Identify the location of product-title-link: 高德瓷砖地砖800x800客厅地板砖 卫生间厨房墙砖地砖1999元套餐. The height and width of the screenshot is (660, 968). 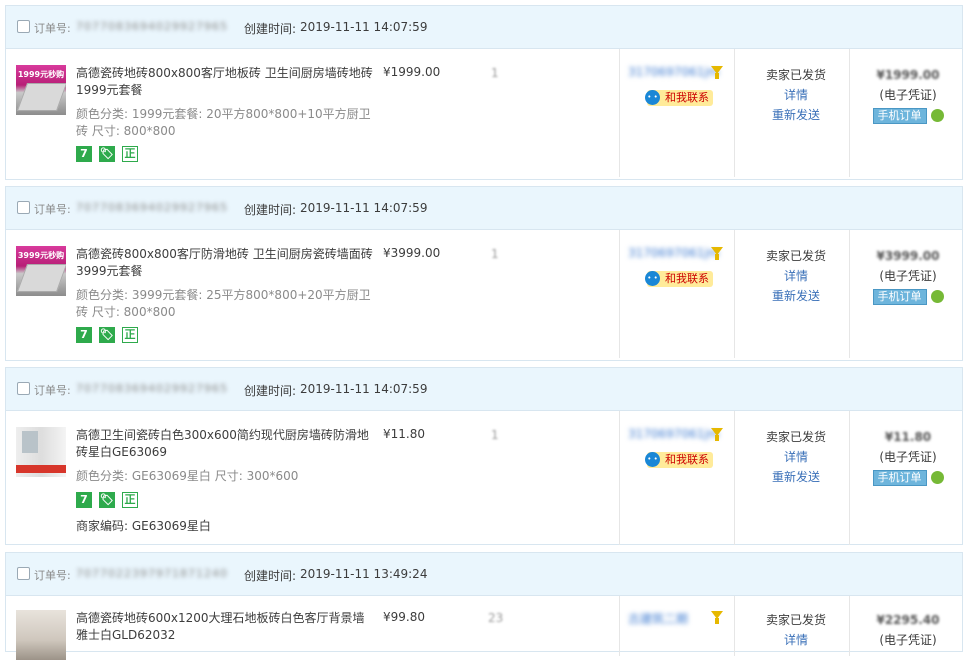
(226, 82).